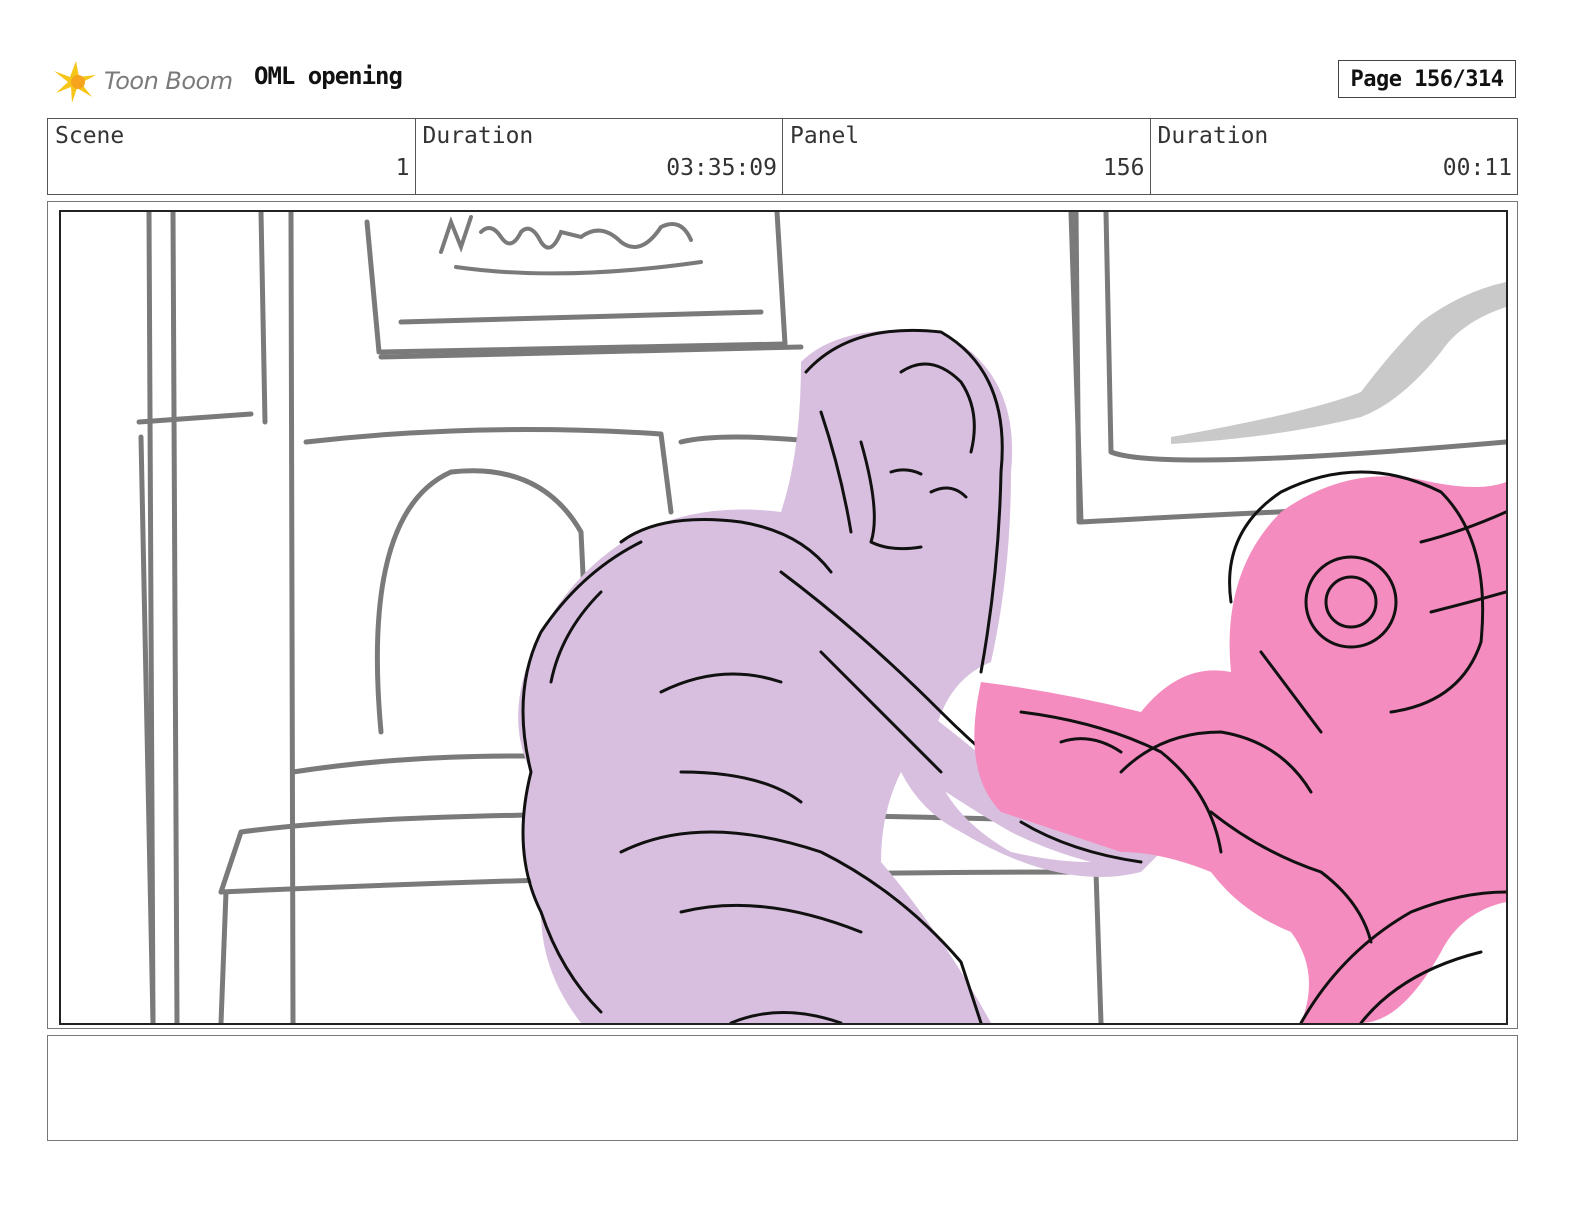 Image resolution: width=1584 pixels, height=1224 pixels. What do you see at coordinates (168, 81) in the screenshot?
I see `logo-text: Toon Boom` at bounding box center [168, 81].